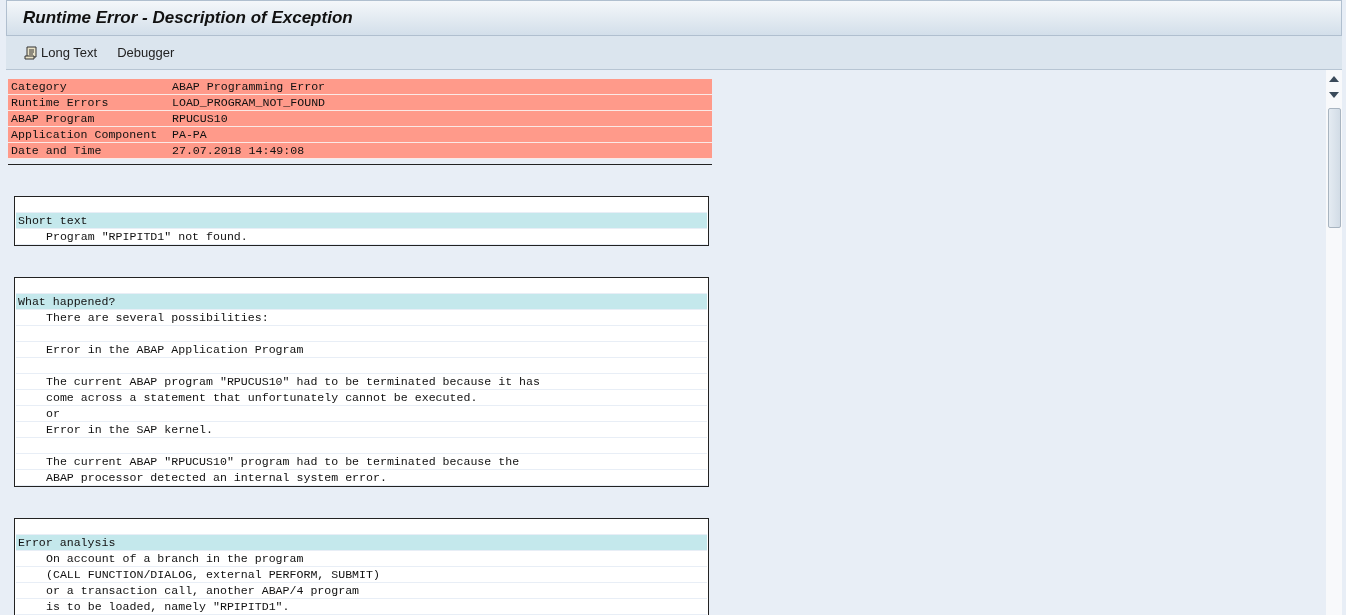 The width and height of the screenshot is (1346, 615). I want to click on info-label: Application Component, so click(85, 134).